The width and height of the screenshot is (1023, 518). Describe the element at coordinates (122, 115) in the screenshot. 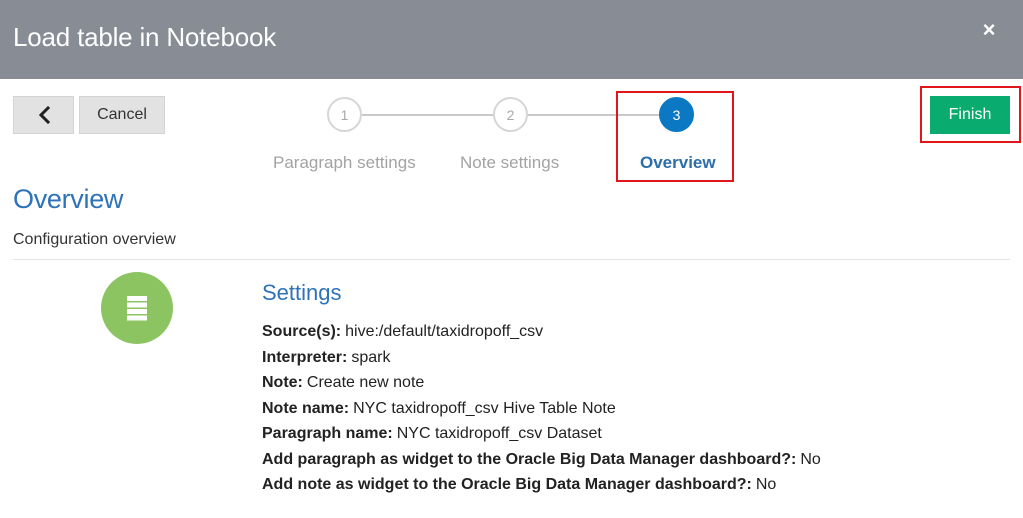

I see `cancel-button: Cancel` at that location.